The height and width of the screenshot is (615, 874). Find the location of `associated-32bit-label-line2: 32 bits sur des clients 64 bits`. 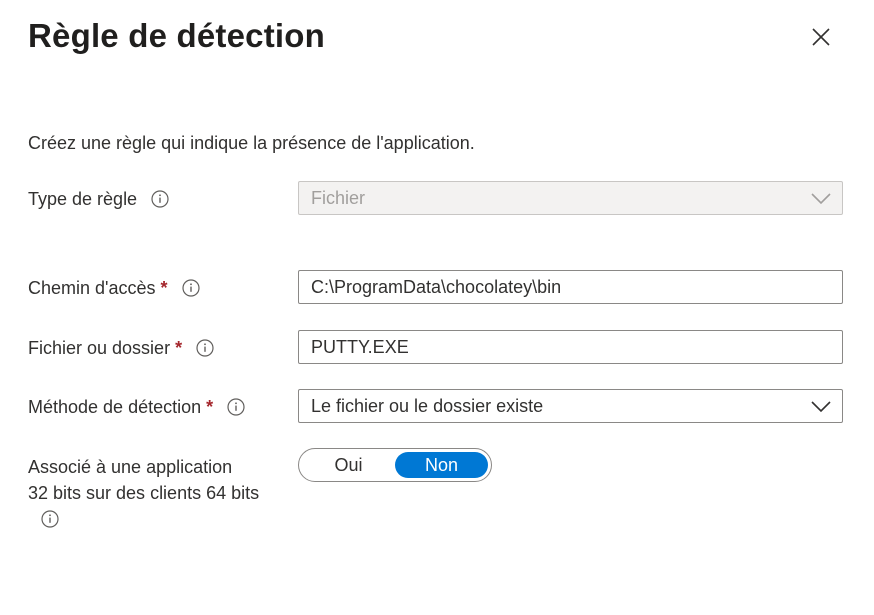

associated-32bit-label-line2: 32 bits sur des clients 64 bits is located at coordinates (144, 493).